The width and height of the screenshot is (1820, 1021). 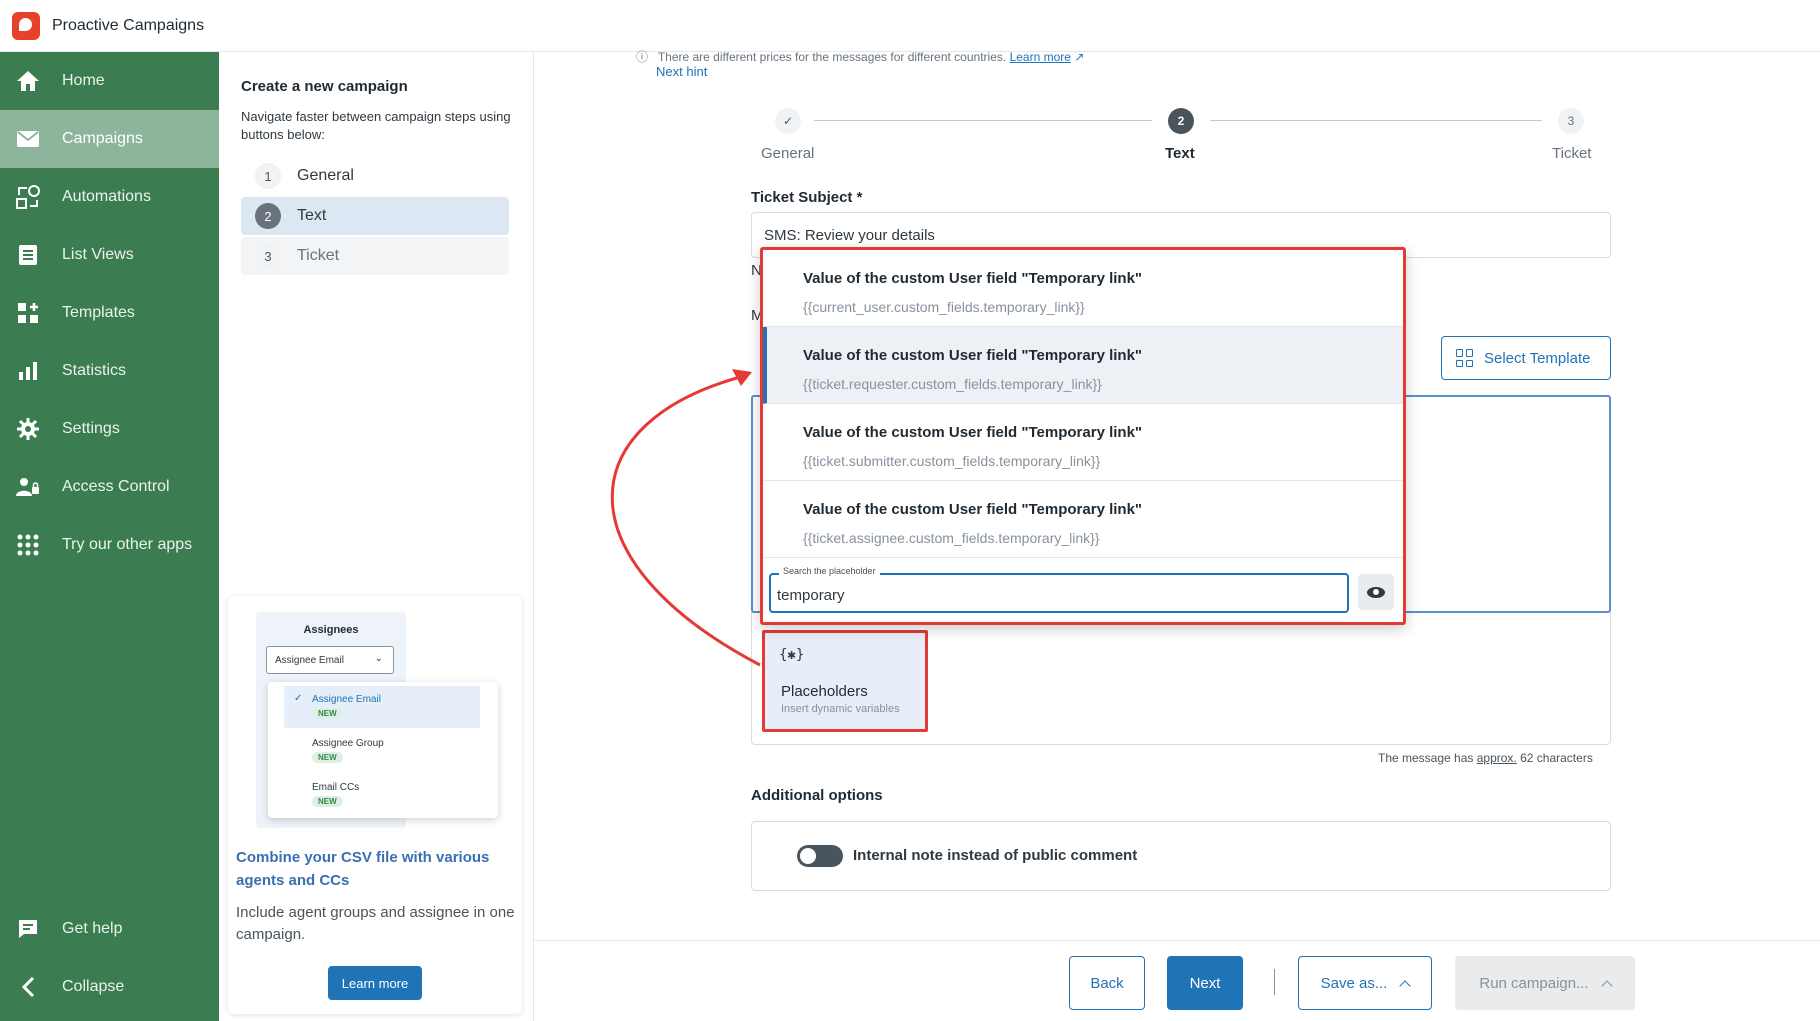 What do you see at coordinates (91, 428) in the screenshot?
I see `sidebar-item-label: Settings` at bounding box center [91, 428].